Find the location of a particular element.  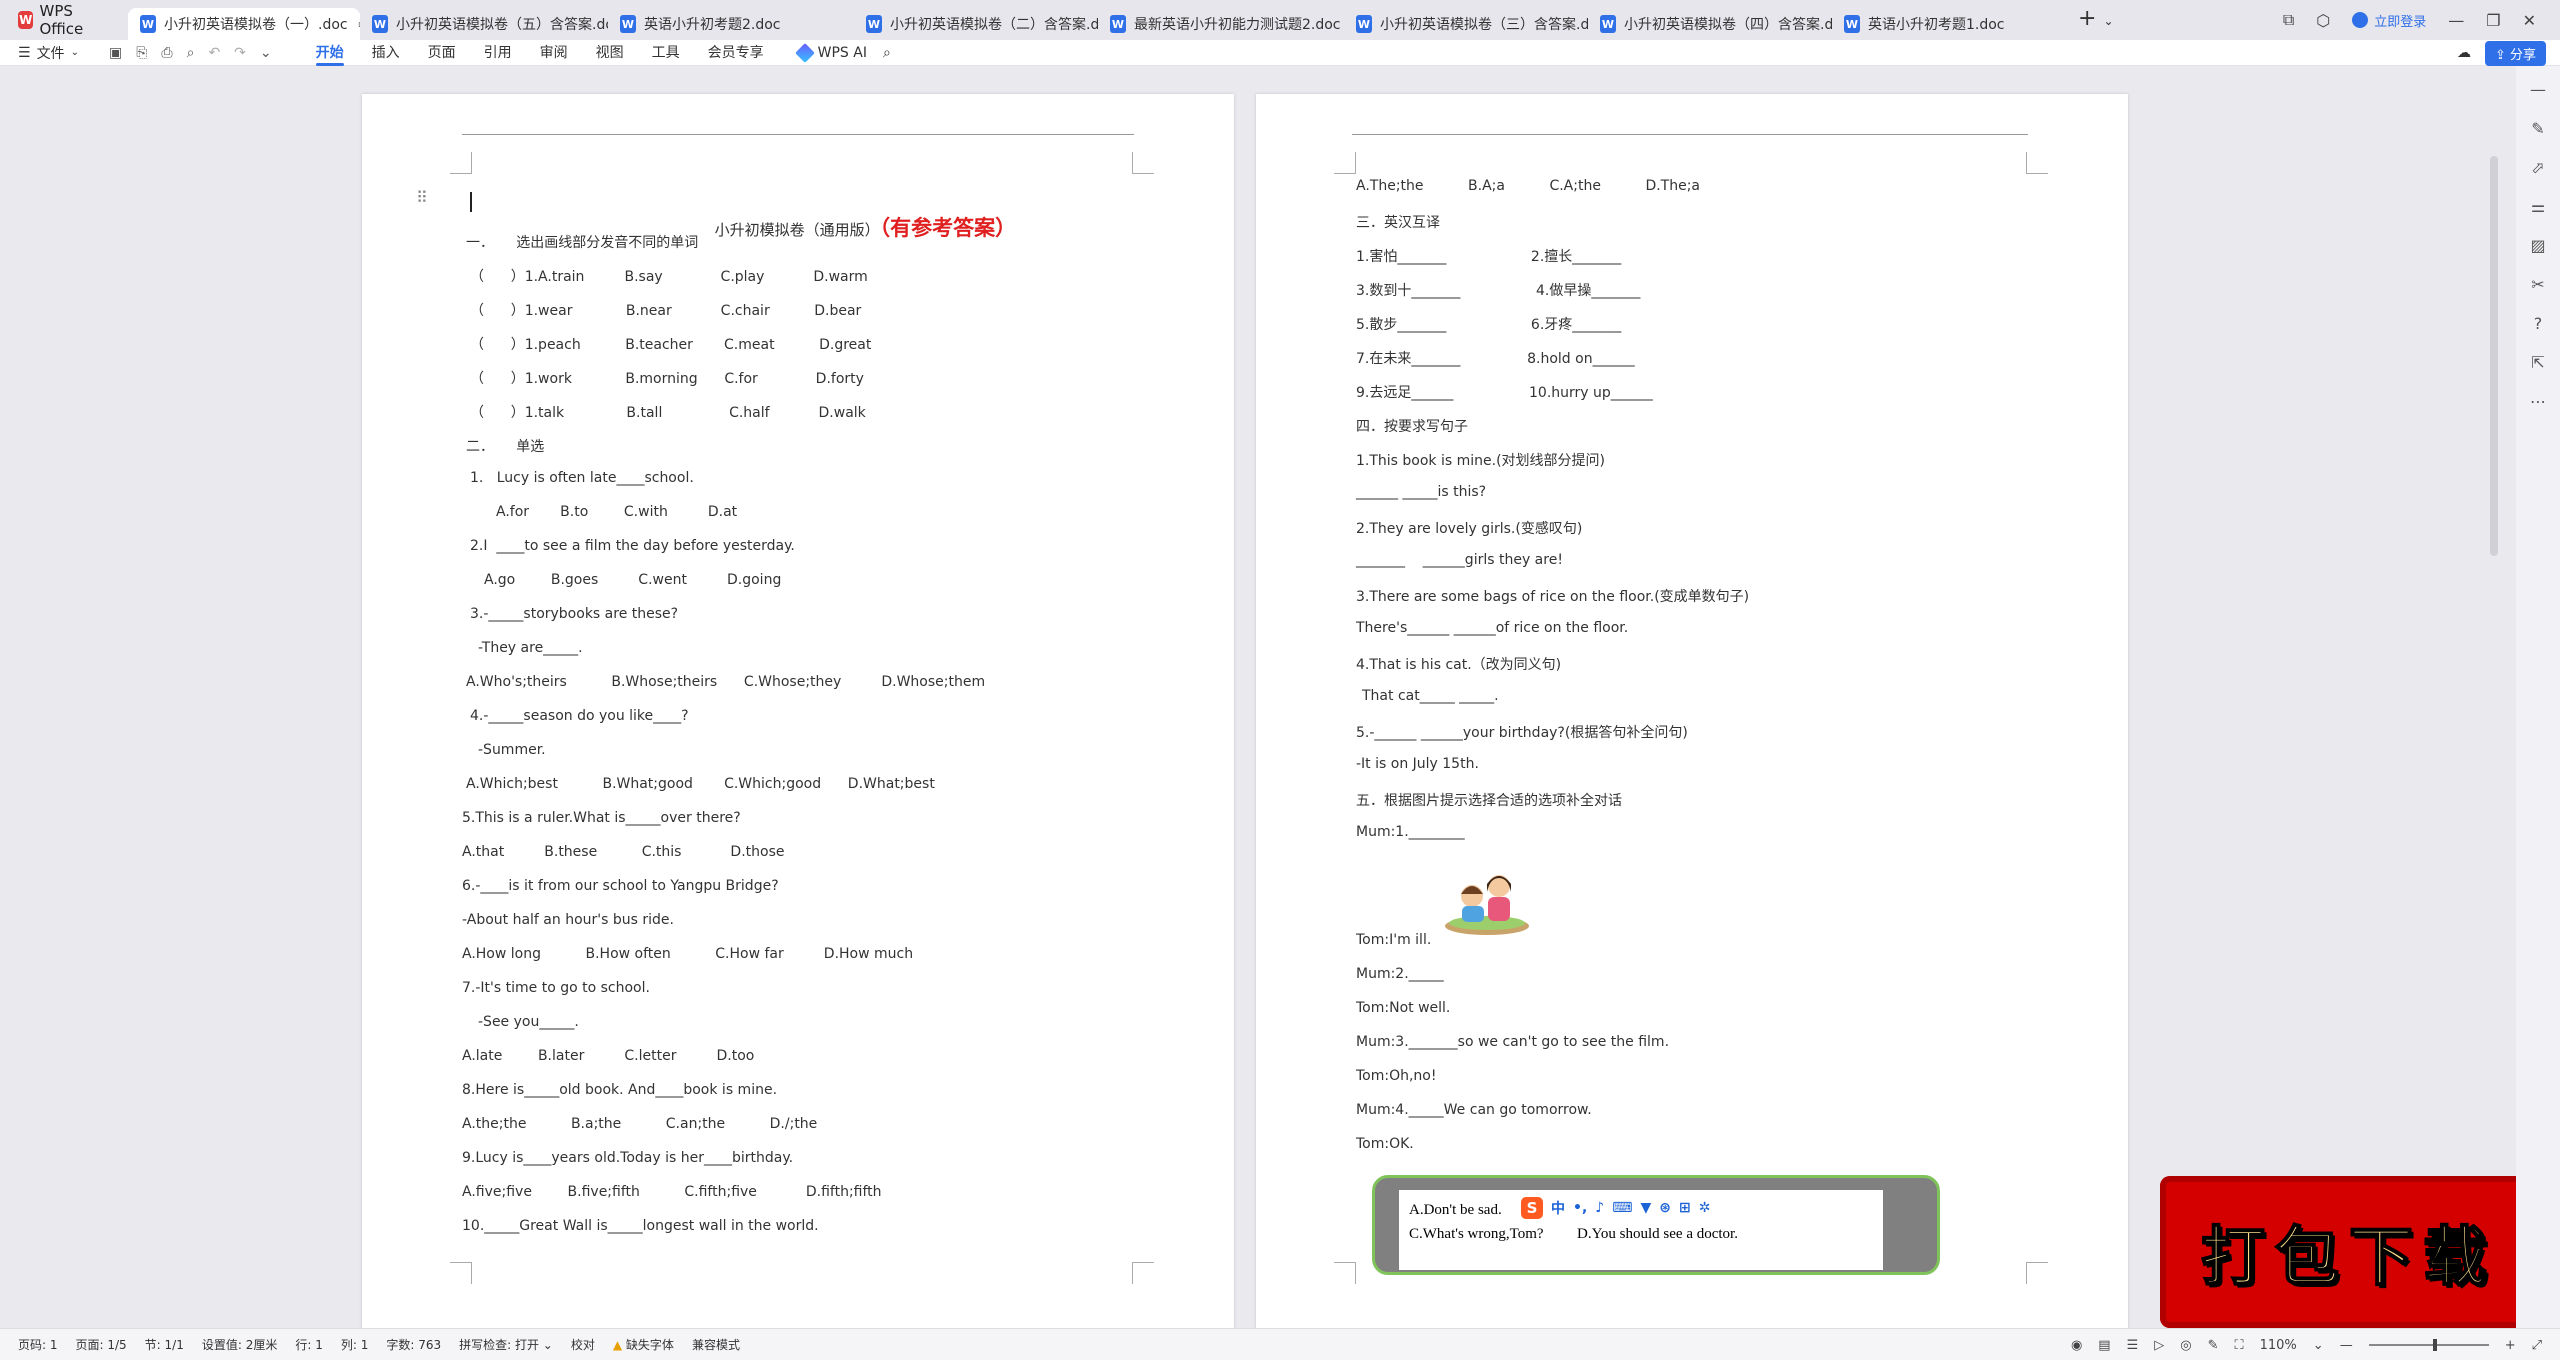

settings-icon: ✲ is located at coordinates (1705, 1208).